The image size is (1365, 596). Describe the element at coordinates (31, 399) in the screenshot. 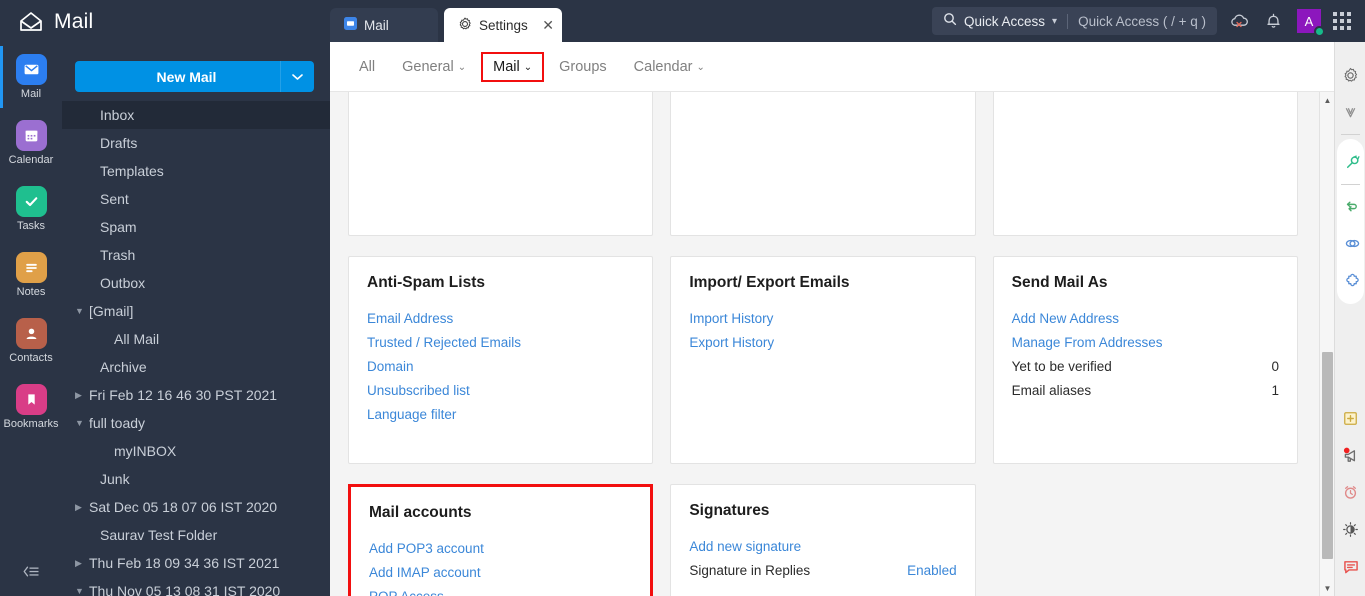

I see `bookmarks-icon` at that location.